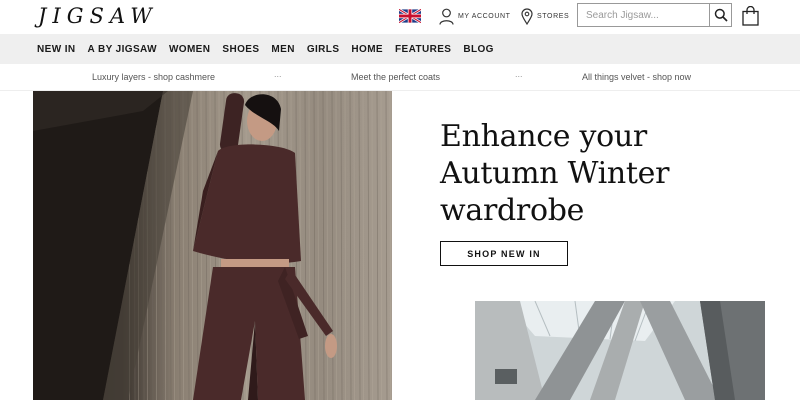  What do you see at coordinates (410, 16) in the screenshot?
I see `uk-flag-icon` at bounding box center [410, 16].